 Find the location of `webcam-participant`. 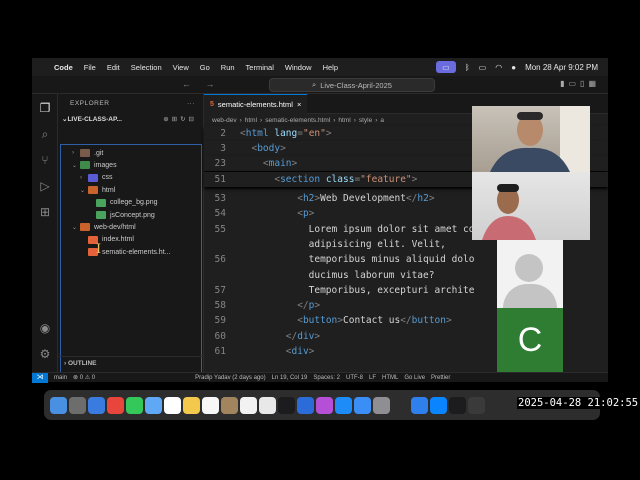

webcam-participant is located at coordinates (531, 206).